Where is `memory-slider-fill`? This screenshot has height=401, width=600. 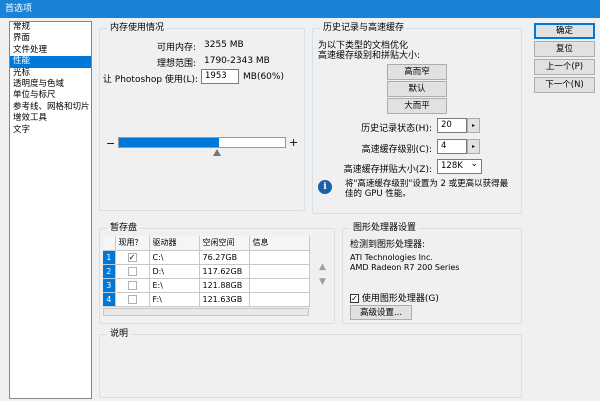 memory-slider-fill is located at coordinates (169, 142).